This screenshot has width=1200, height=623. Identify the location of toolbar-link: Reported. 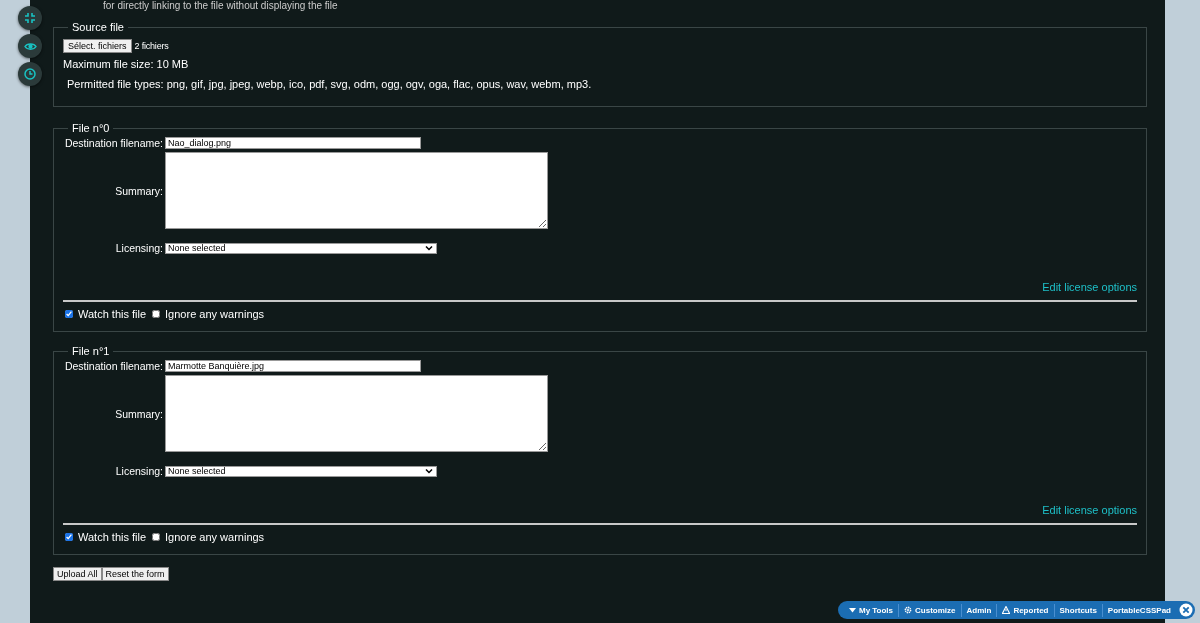
(1025, 610).